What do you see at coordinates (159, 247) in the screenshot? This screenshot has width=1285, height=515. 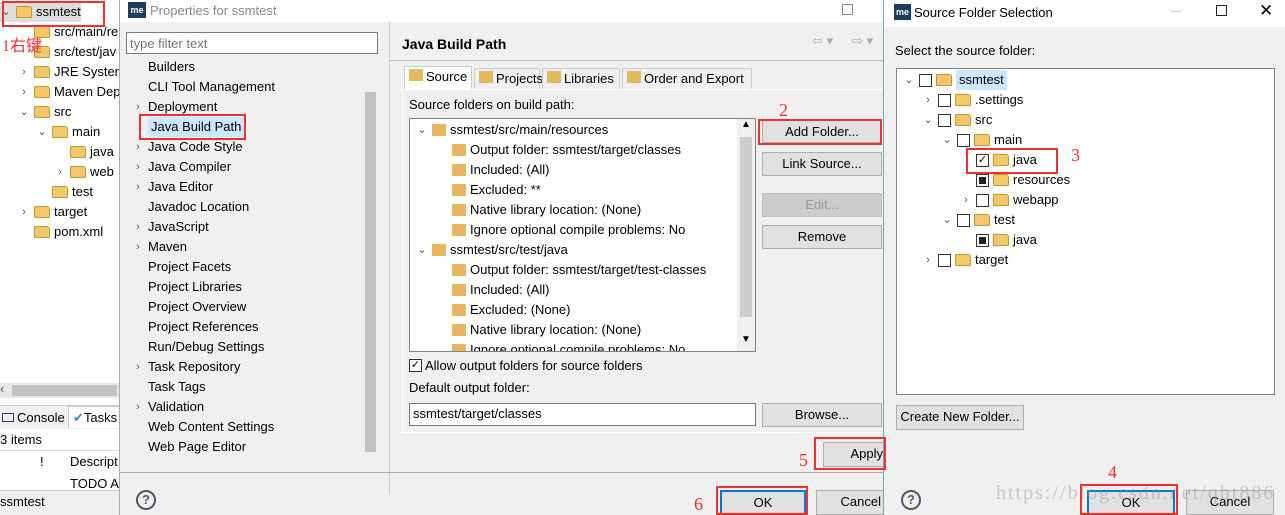 I see `nav-item: › Maven` at bounding box center [159, 247].